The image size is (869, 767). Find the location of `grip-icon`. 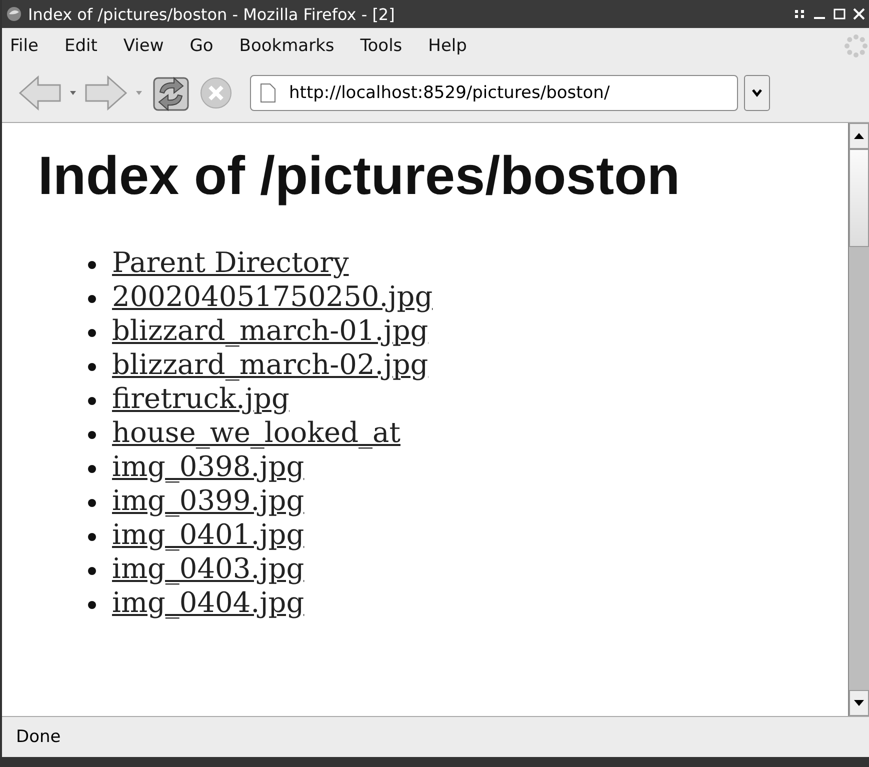

grip-icon is located at coordinates (800, 14).